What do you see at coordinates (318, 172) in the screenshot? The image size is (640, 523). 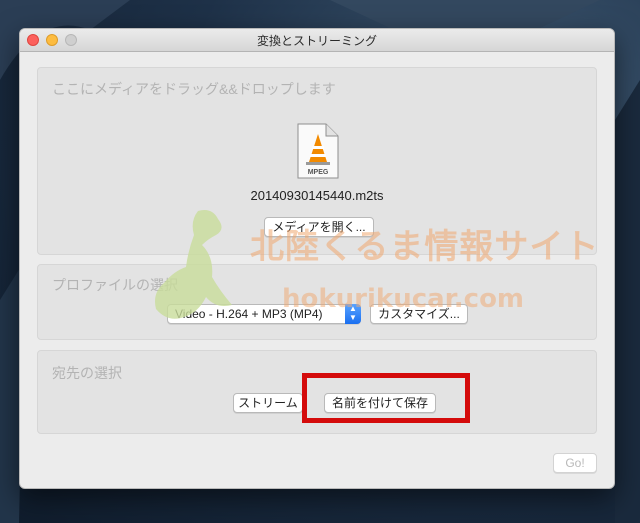 I see `file-icon-label: MPEG` at bounding box center [318, 172].